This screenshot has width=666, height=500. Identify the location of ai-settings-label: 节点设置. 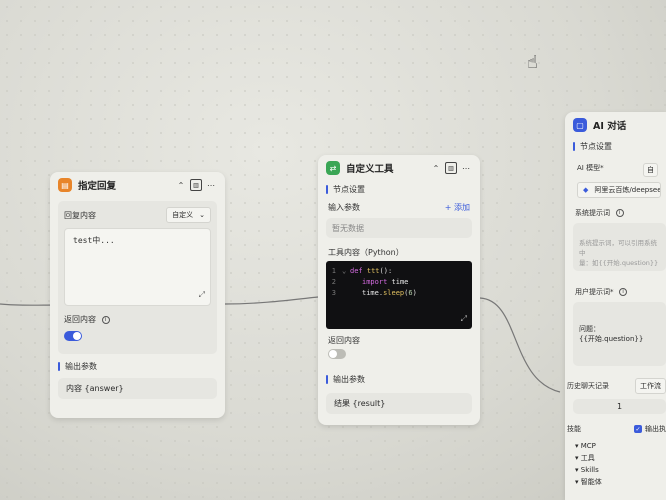
(596, 146).